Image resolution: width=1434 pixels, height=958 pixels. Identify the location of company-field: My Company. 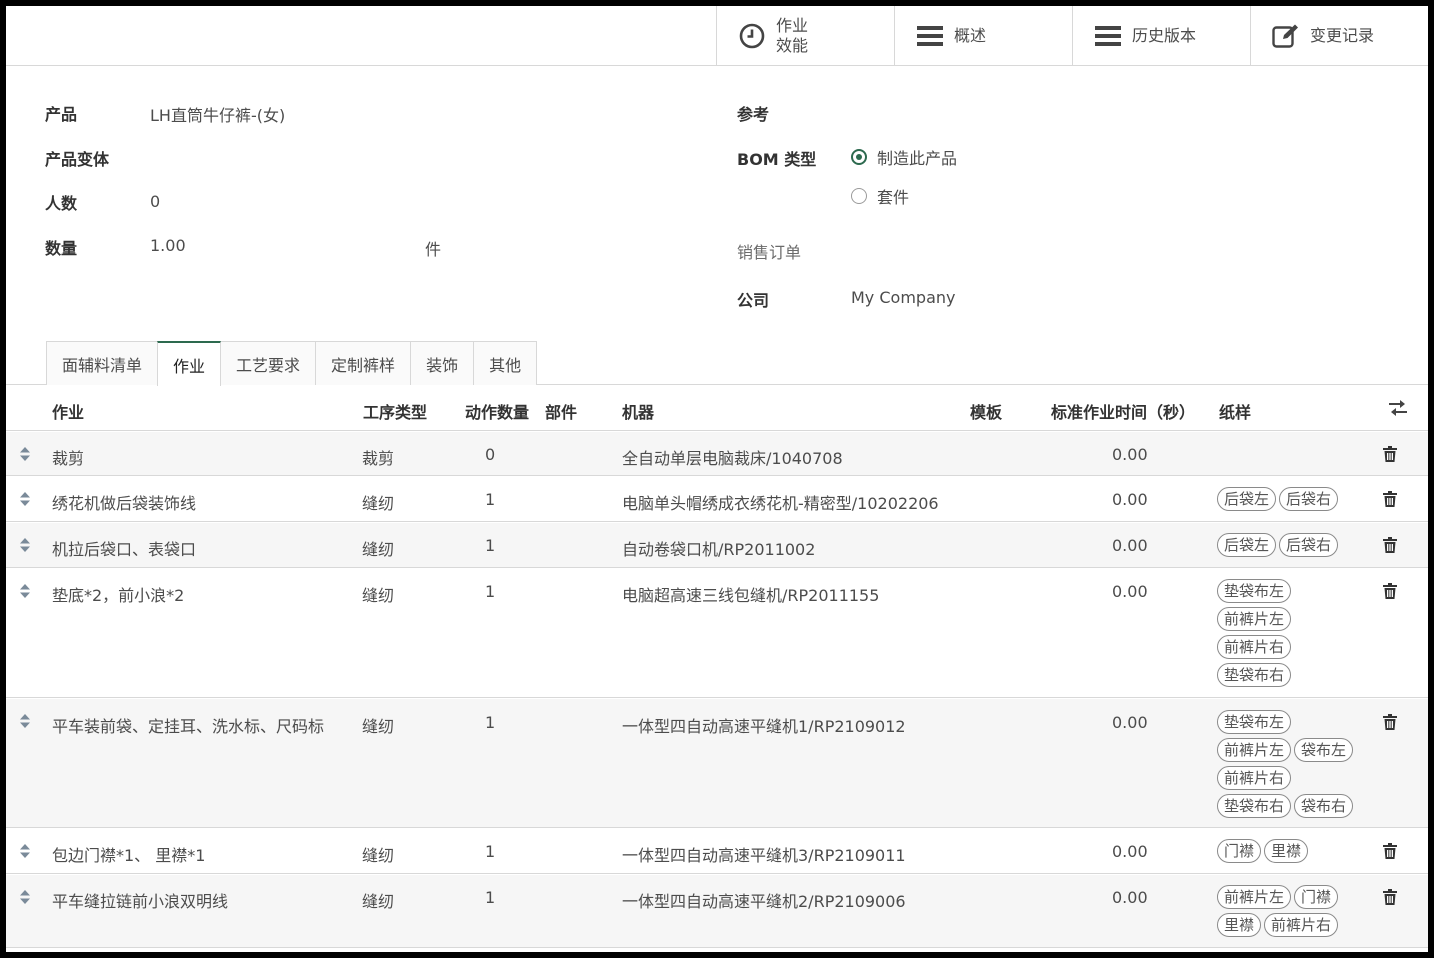
(903, 297).